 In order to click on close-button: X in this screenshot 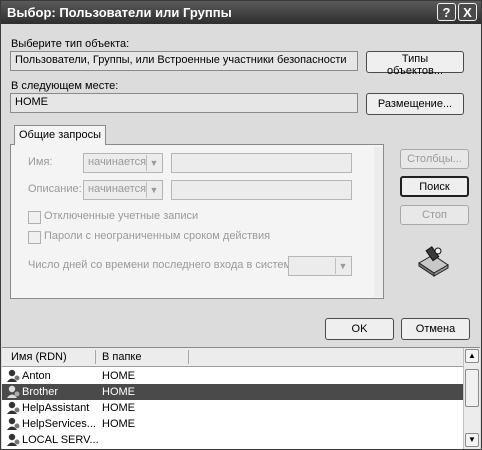, I will do `click(467, 12)`.